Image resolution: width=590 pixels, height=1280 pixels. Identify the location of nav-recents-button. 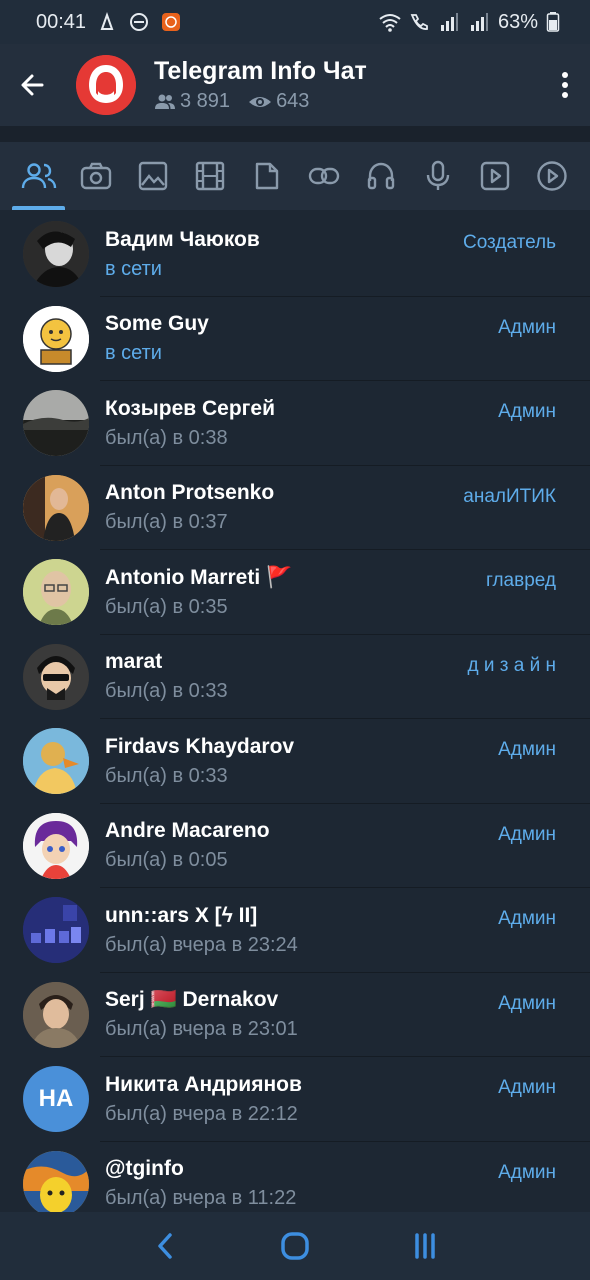
(425, 1246).